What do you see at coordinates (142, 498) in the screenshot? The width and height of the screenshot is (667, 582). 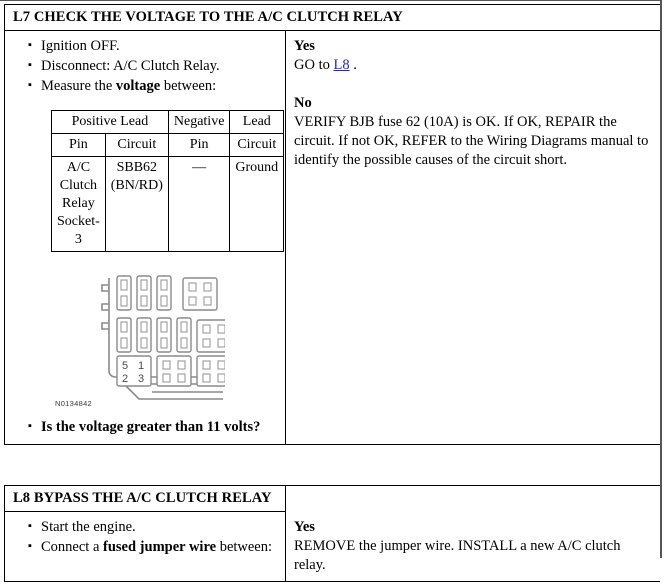 I see `step-title-l8: L8 BYPASS THE A/C CLUTCH RELAY` at bounding box center [142, 498].